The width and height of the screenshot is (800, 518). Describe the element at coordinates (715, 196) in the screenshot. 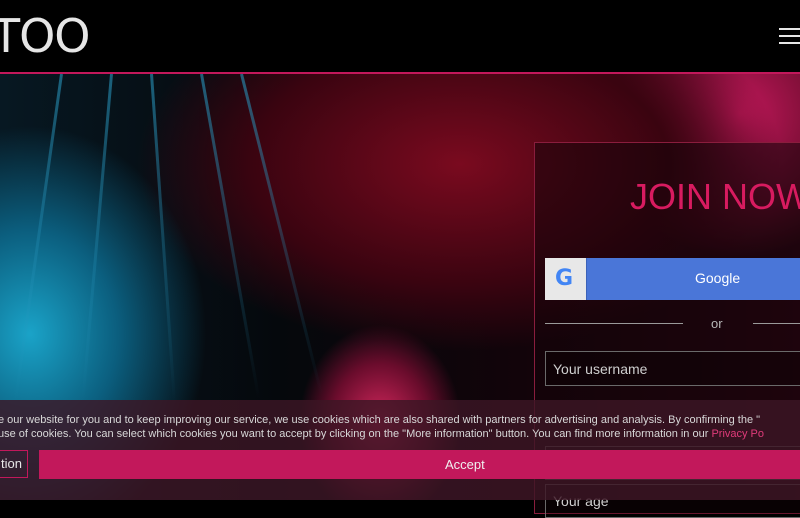

I see `join-title: JOIN NOW` at that location.